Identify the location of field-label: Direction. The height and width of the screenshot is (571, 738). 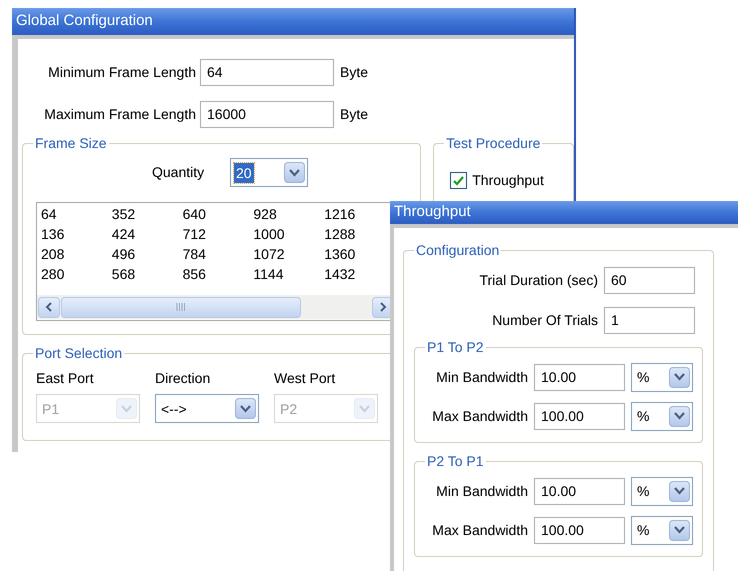
(183, 378).